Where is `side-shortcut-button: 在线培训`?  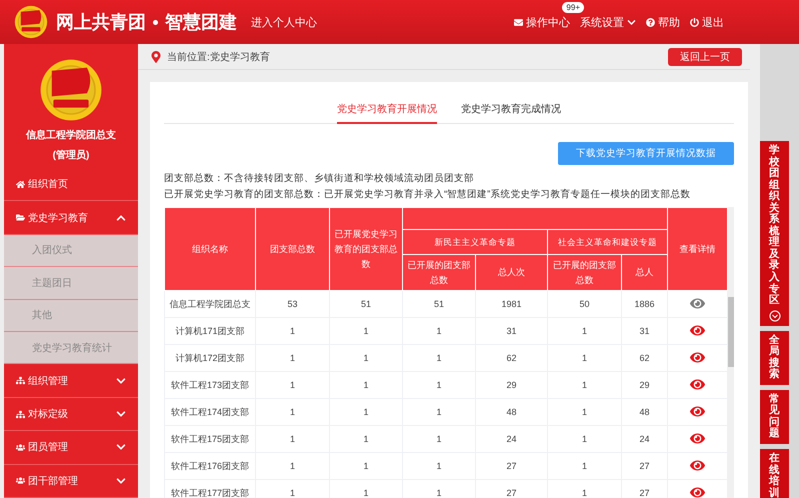
side-shortcut-button: 在线培训 is located at coordinates (774, 473).